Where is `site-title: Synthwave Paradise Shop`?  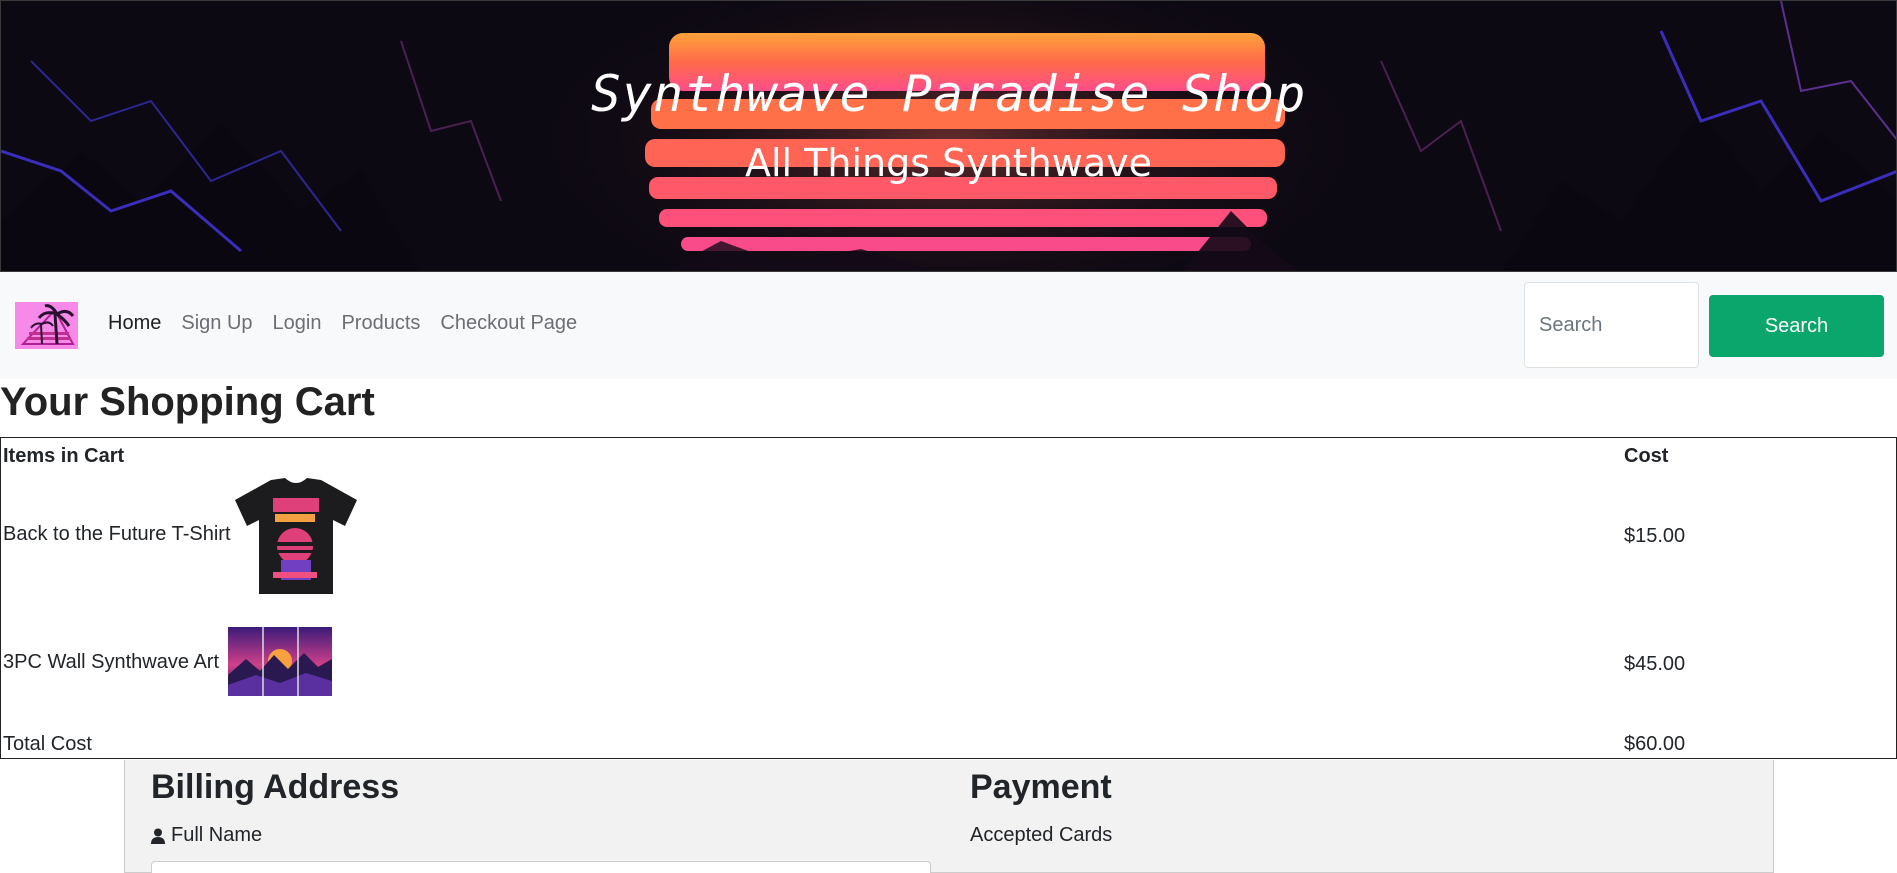
site-title: Synthwave Paradise Shop is located at coordinates (948, 94).